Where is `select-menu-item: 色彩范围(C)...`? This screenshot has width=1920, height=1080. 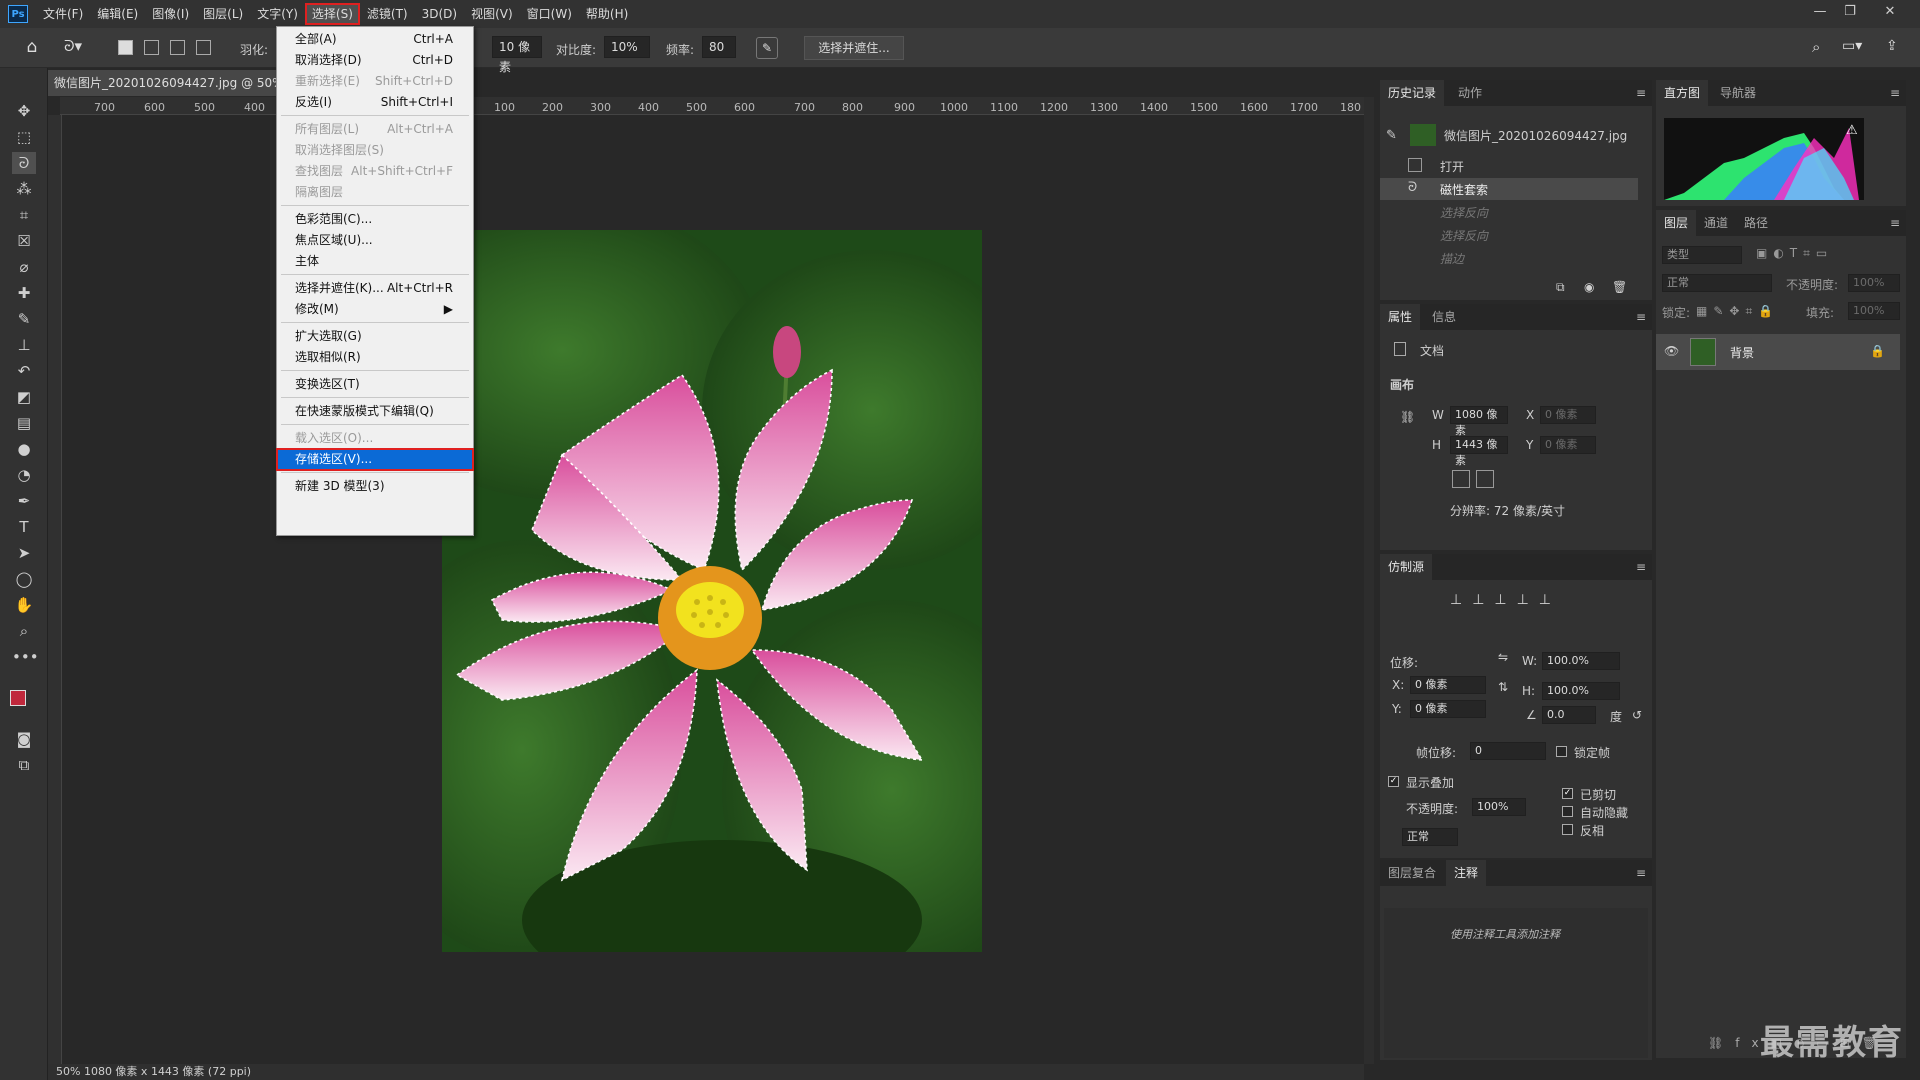
select-menu-item: 色彩范围(C)... is located at coordinates (375, 219).